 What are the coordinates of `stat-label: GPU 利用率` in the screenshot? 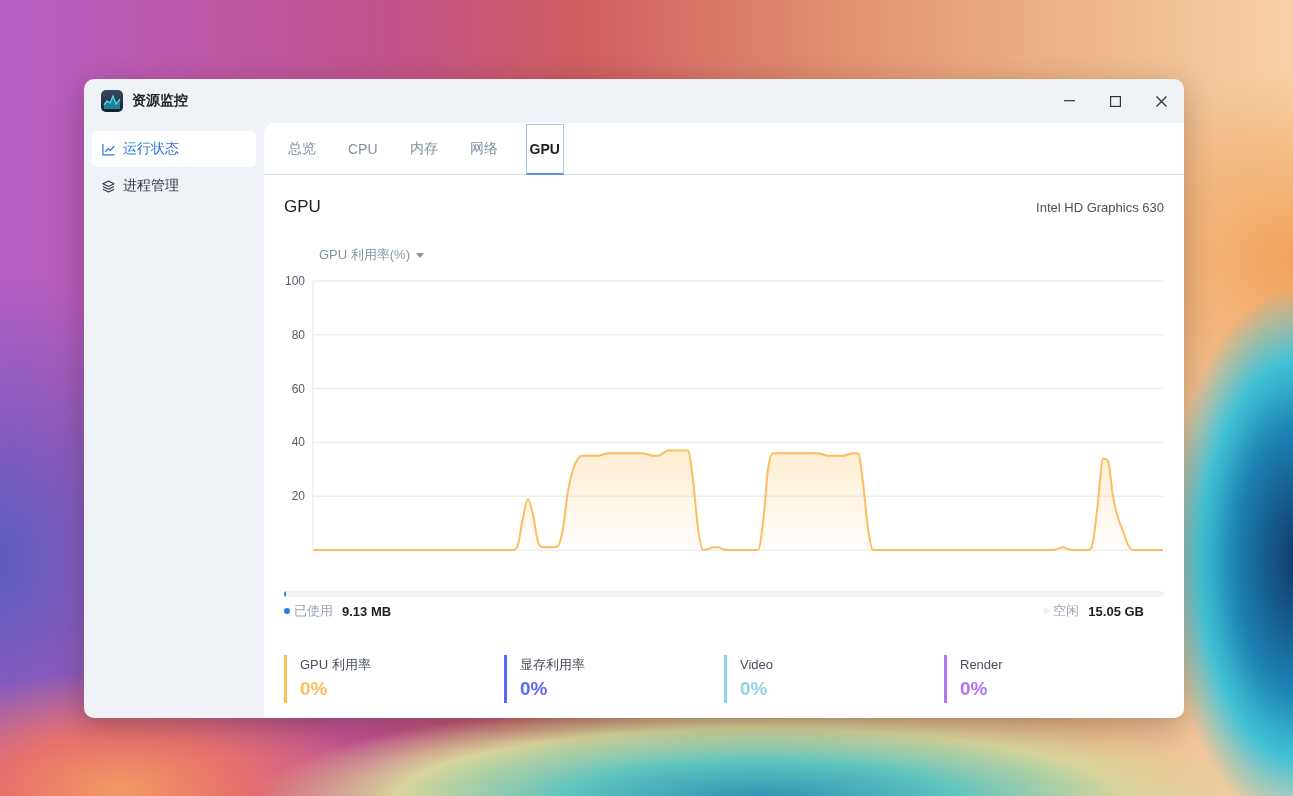 It's located at (335, 665).